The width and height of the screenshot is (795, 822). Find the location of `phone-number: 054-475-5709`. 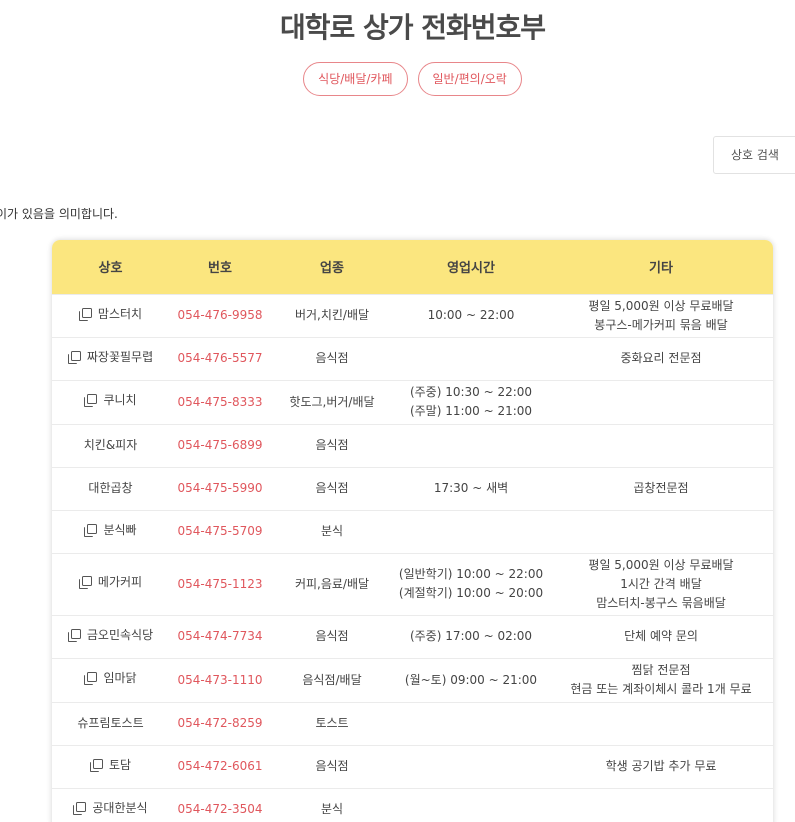

phone-number: 054-475-5709 is located at coordinates (220, 531).